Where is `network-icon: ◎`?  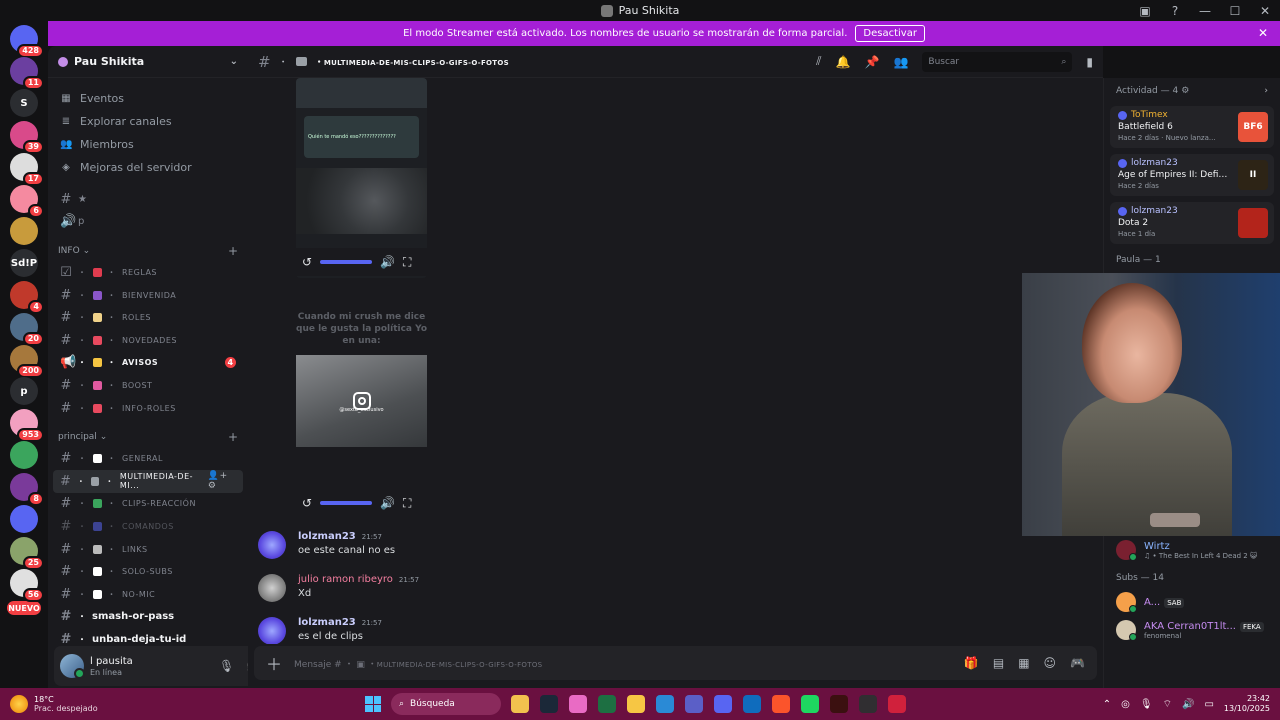 network-icon: ◎ is located at coordinates (1125, 704).